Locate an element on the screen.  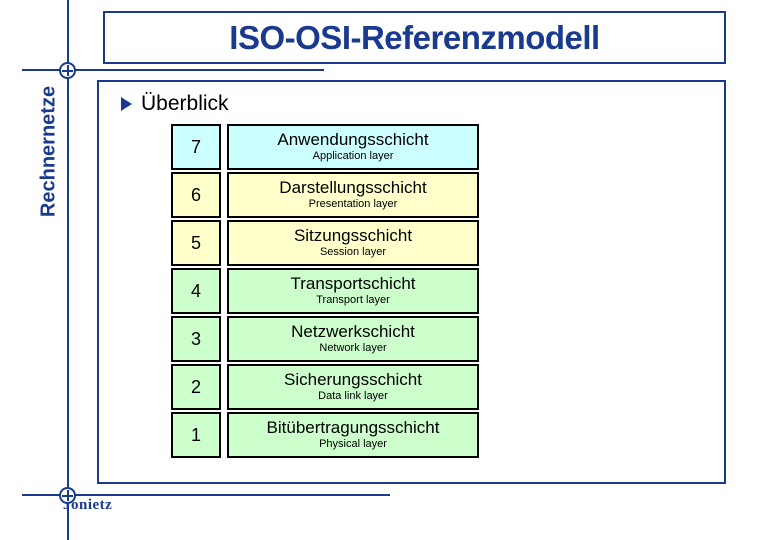
layer-name-en: Presentation layer is located at coordinates (353, 204).